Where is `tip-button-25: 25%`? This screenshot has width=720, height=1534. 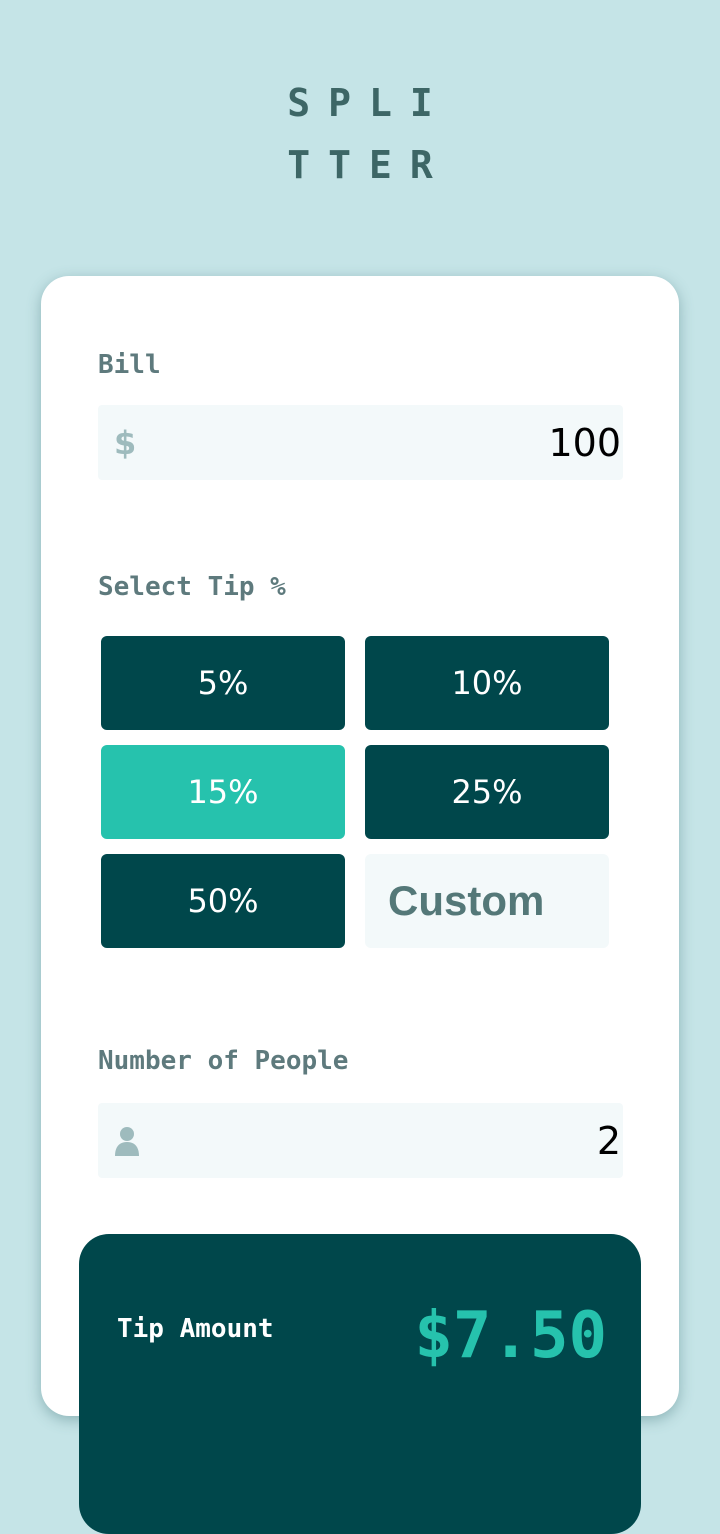 tip-button-25: 25% is located at coordinates (487, 792).